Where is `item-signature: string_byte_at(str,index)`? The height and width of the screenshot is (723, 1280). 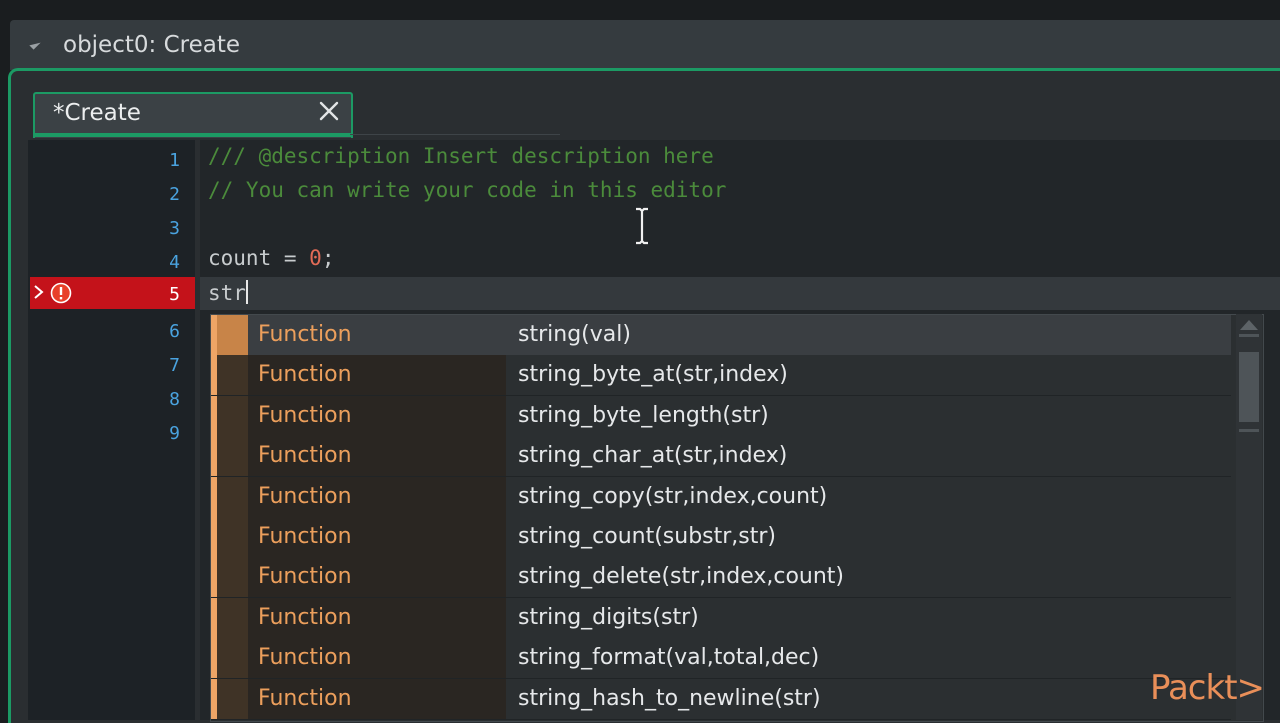
item-signature: string_byte_at(str,index) is located at coordinates (868, 375).